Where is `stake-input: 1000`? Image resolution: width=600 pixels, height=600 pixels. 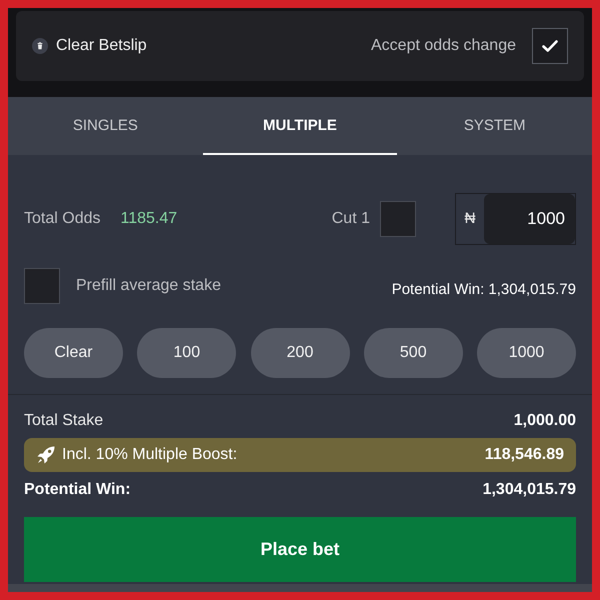
stake-input: 1000 is located at coordinates (529, 219).